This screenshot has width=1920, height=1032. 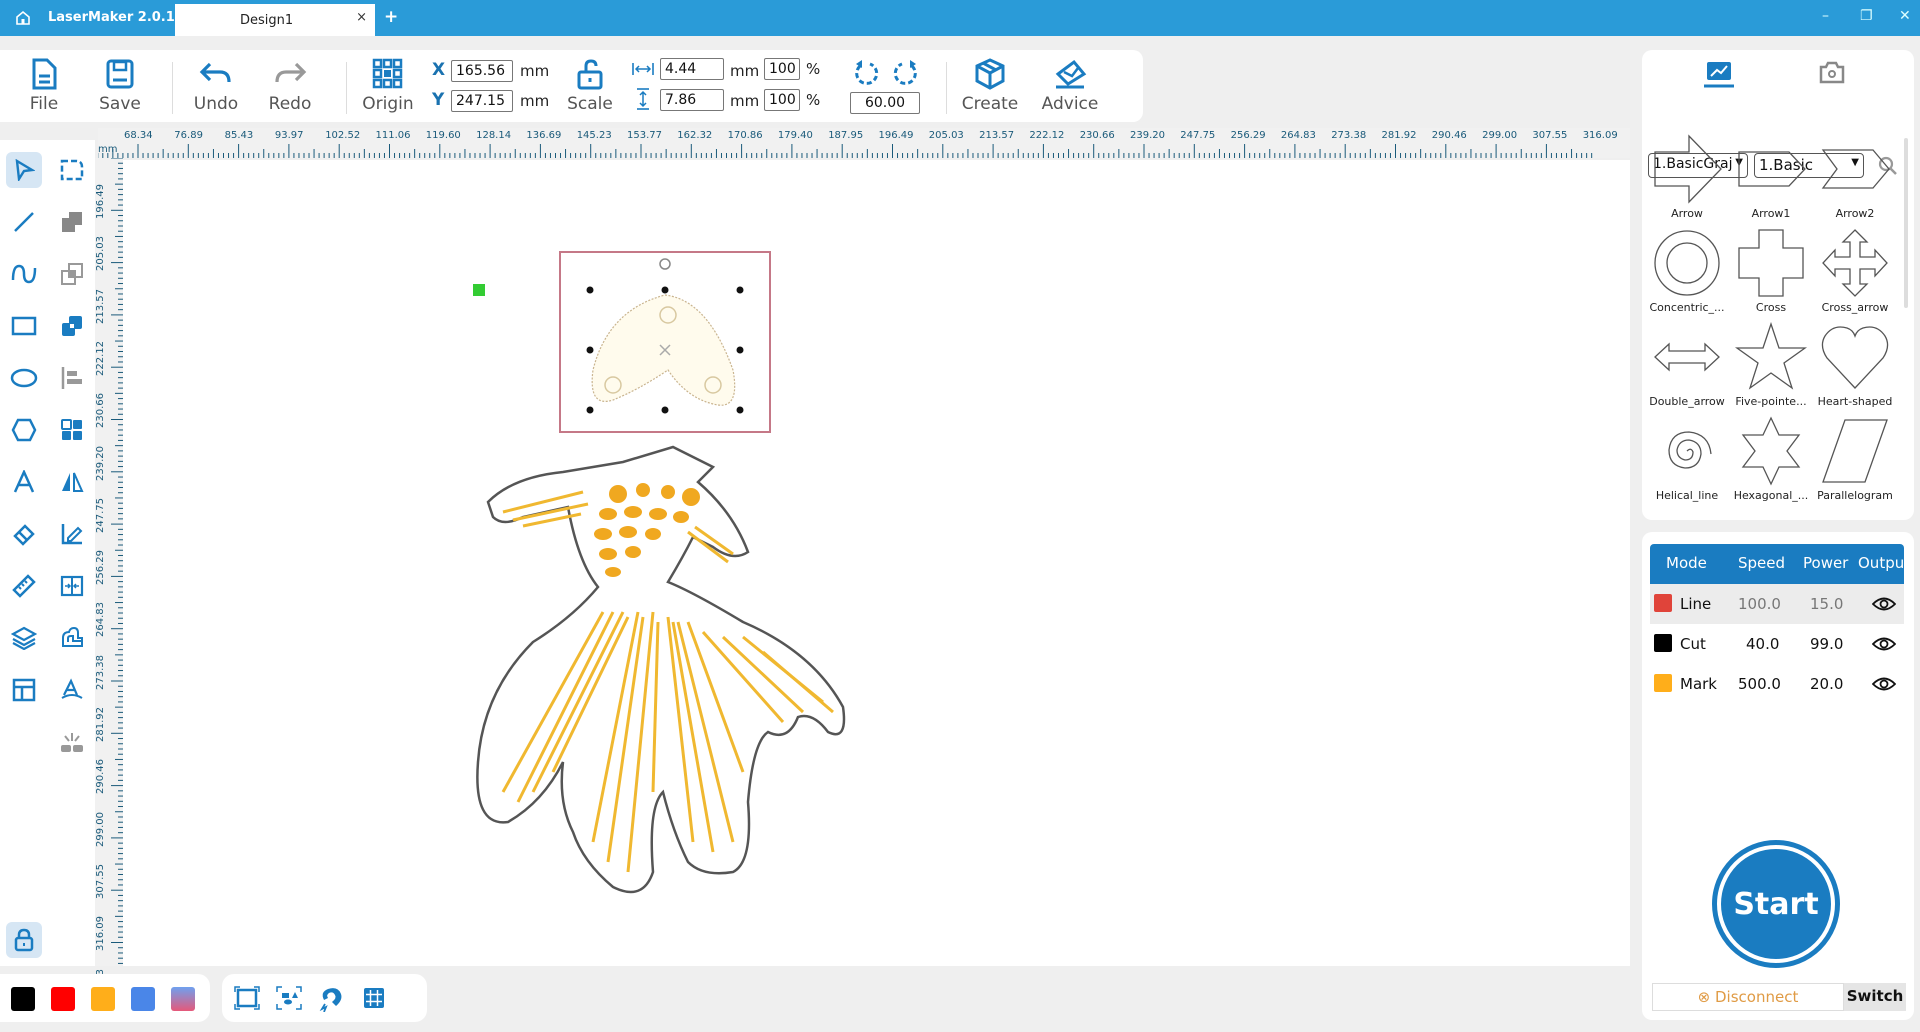 I want to click on create-button: Create, so click(x=990, y=86).